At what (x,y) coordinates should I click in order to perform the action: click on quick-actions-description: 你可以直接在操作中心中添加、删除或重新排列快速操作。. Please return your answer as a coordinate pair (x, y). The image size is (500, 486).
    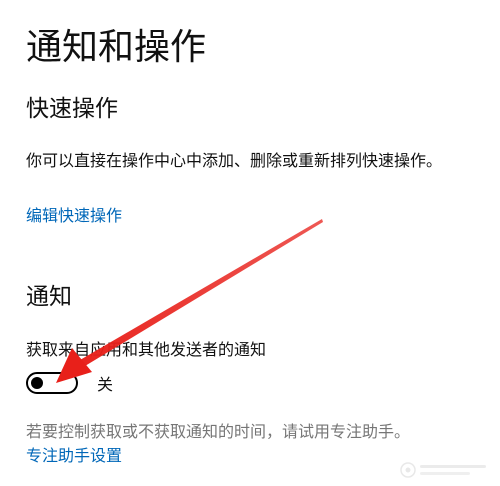
    Looking at the image, I should click on (234, 160).